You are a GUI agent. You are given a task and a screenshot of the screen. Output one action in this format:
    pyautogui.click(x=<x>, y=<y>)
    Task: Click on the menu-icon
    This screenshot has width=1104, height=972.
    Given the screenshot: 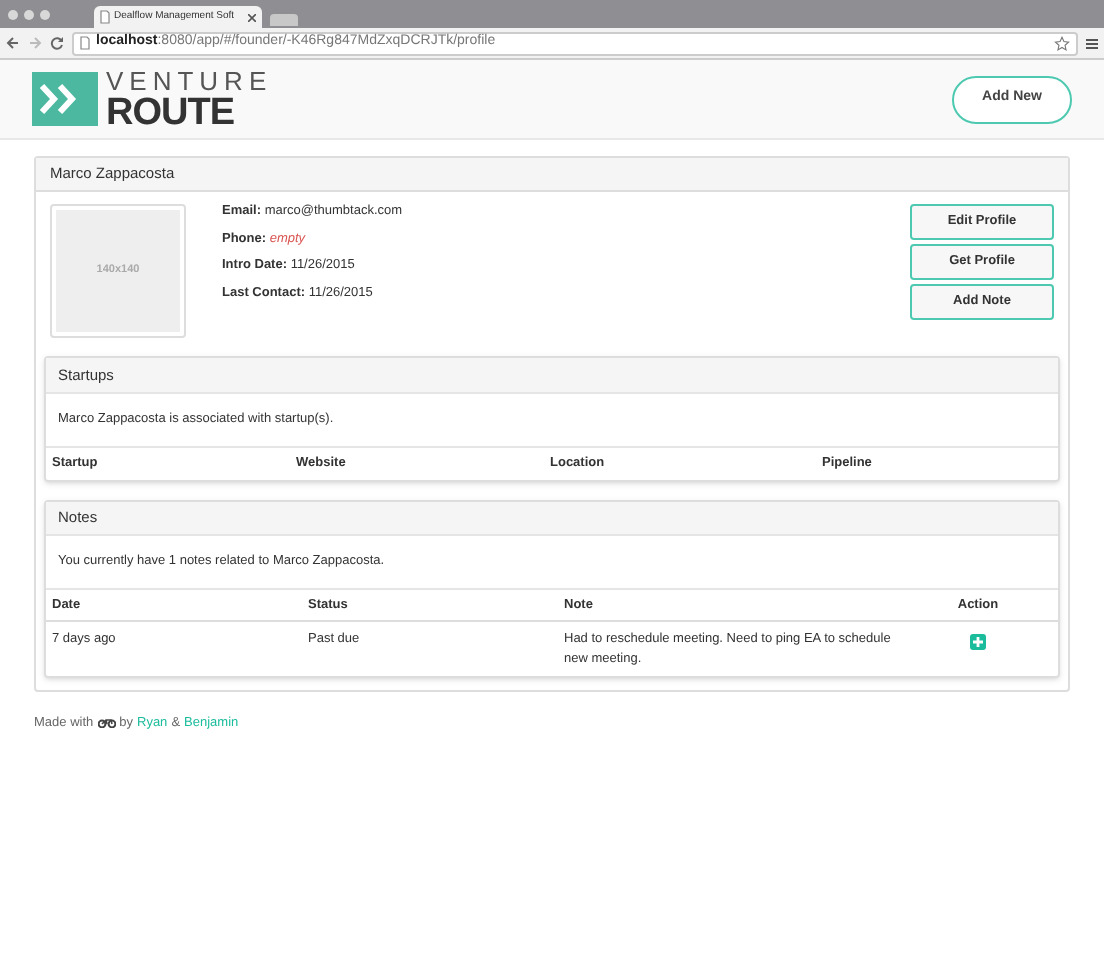 What is the action you would take?
    pyautogui.click(x=1092, y=43)
    